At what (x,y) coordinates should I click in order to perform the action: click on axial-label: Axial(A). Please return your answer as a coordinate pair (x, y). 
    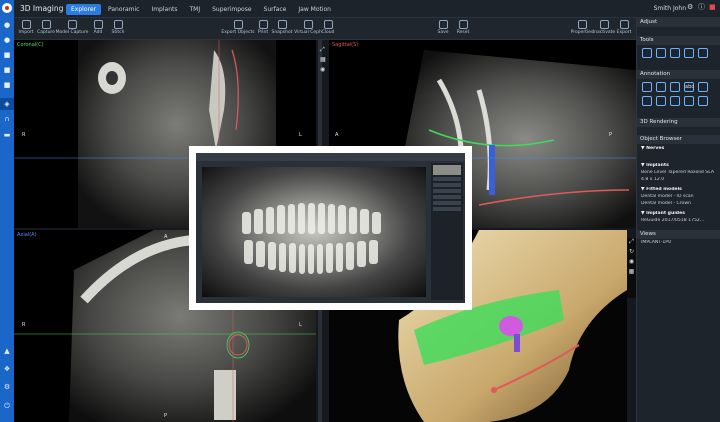
    Looking at the image, I should click on (27, 235).